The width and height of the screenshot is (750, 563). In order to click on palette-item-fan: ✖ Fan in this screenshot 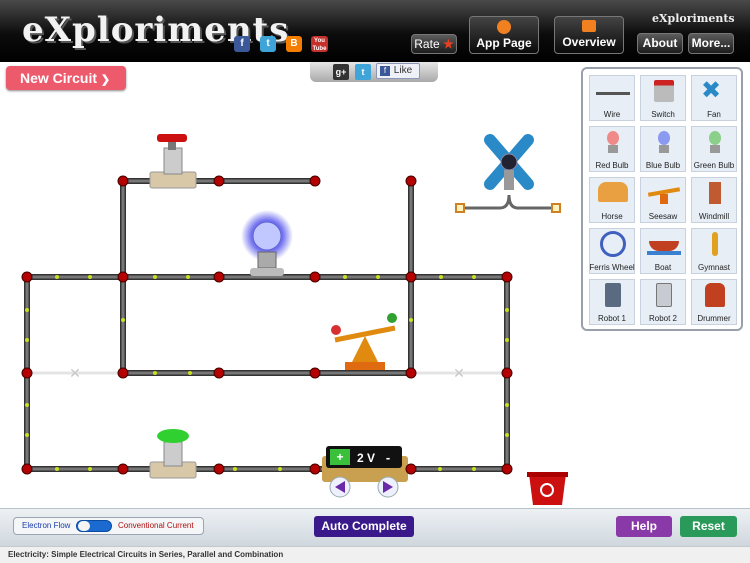, I will do `click(714, 98)`.